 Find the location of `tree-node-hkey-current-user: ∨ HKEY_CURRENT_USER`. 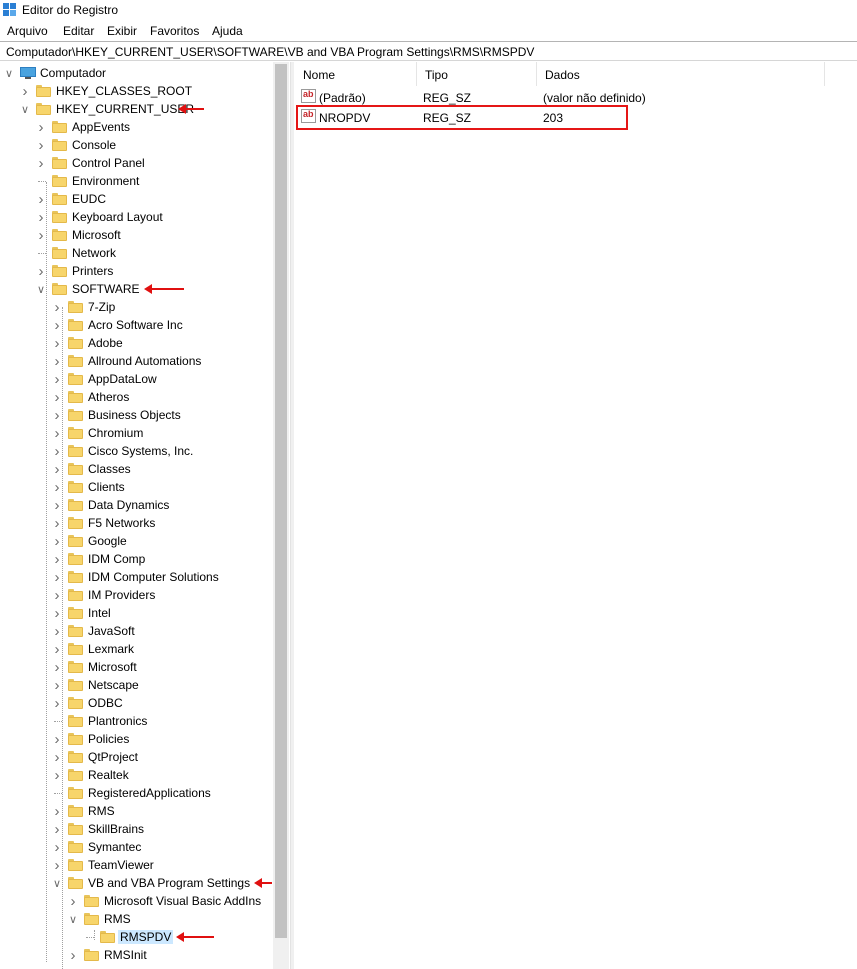

tree-node-hkey-current-user: ∨ HKEY_CURRENT_USER is located at coordinates (135, 109).